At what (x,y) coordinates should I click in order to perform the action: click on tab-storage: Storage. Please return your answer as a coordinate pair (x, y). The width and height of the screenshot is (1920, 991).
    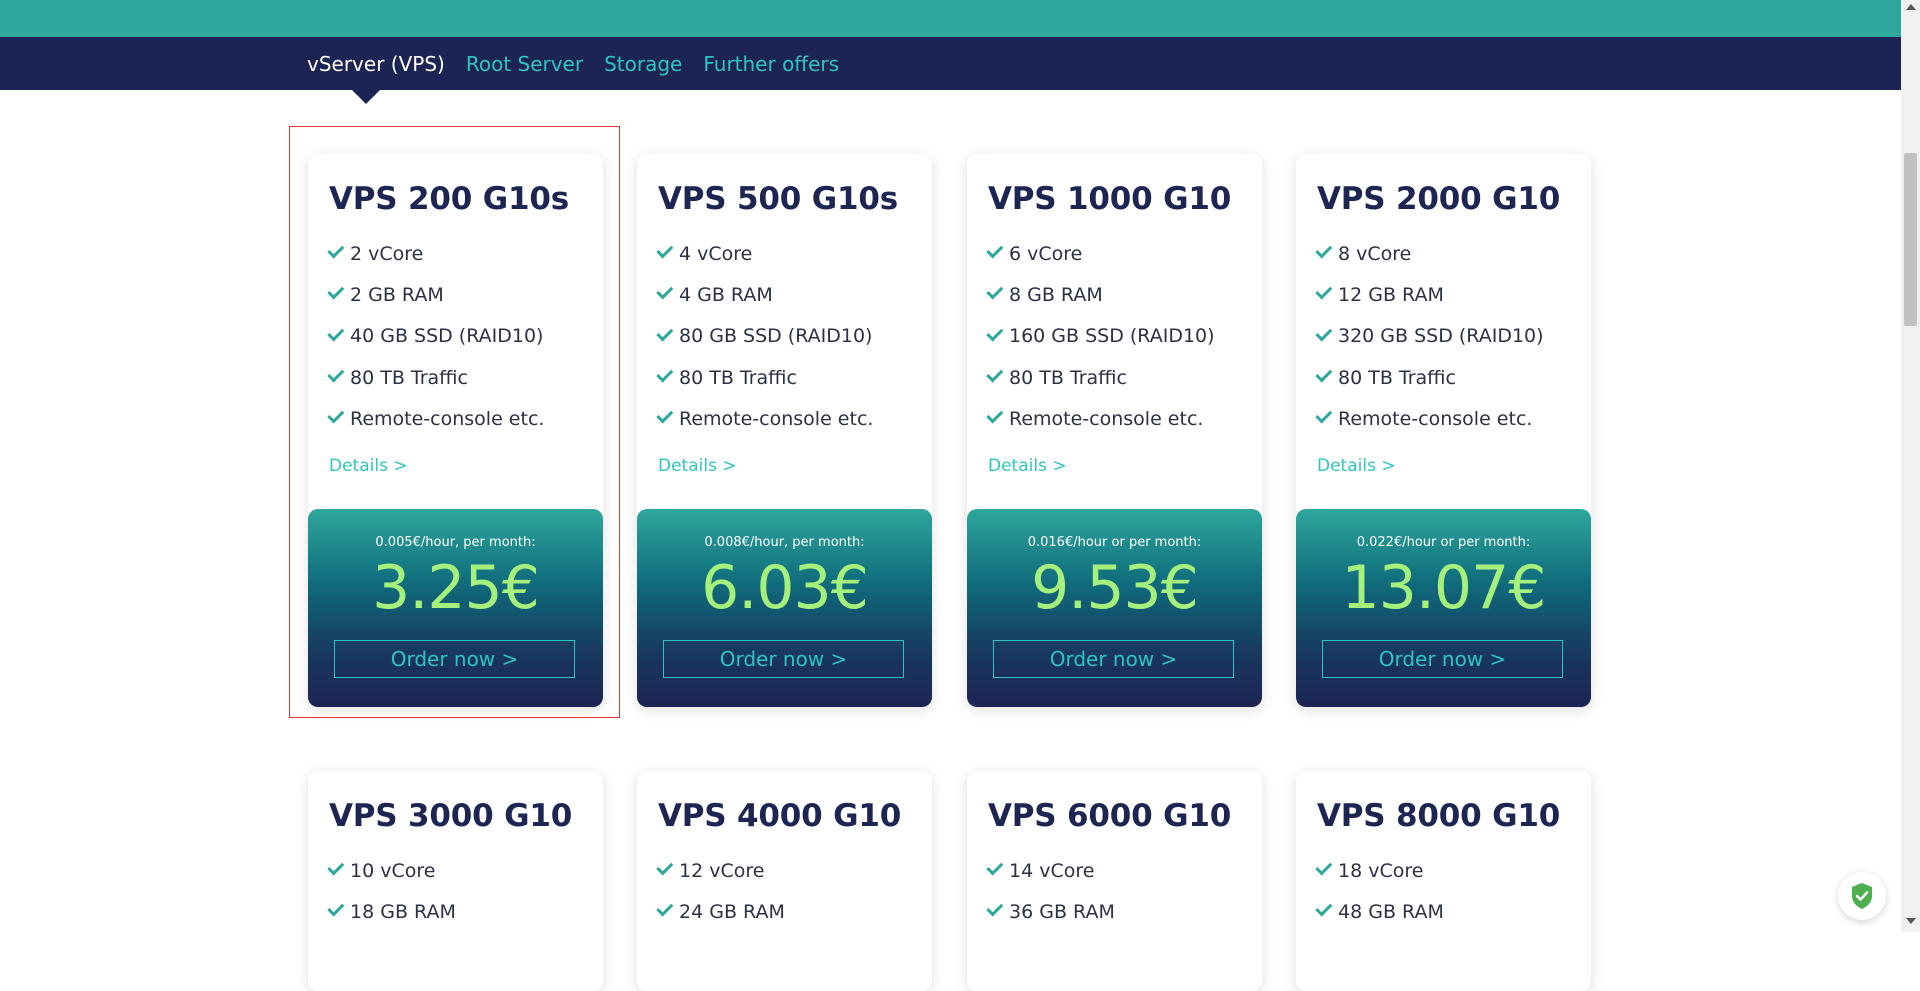
    Looking at the image, I should click on (643, 64).